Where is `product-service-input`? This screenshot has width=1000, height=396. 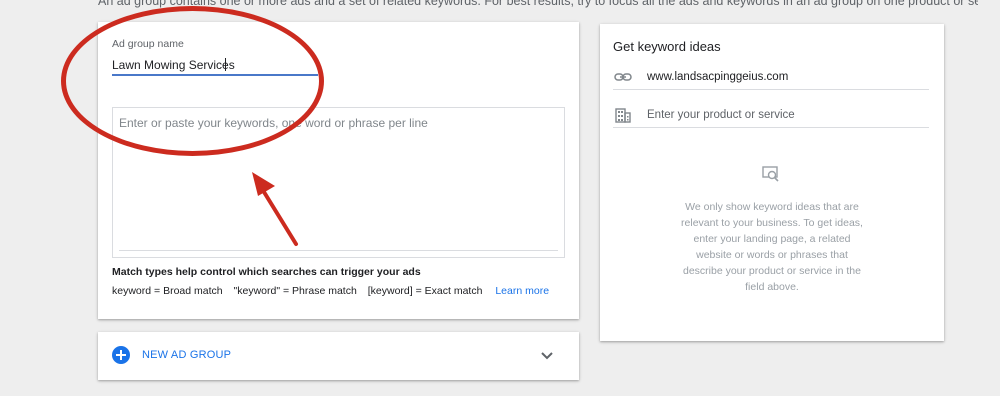 product-service-input is located at coordinates (782, 114).